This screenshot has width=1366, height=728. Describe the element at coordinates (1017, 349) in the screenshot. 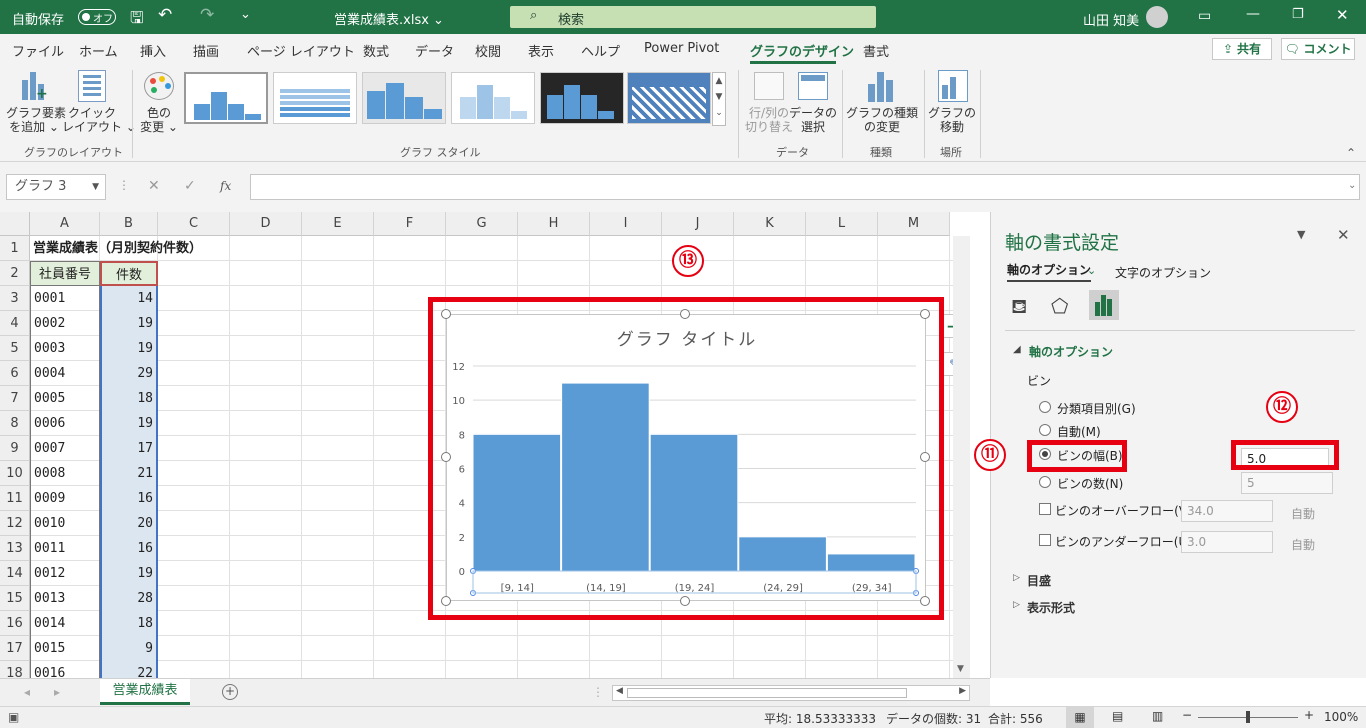

I see `collapse-axis-options-icon: ◢` at that location.